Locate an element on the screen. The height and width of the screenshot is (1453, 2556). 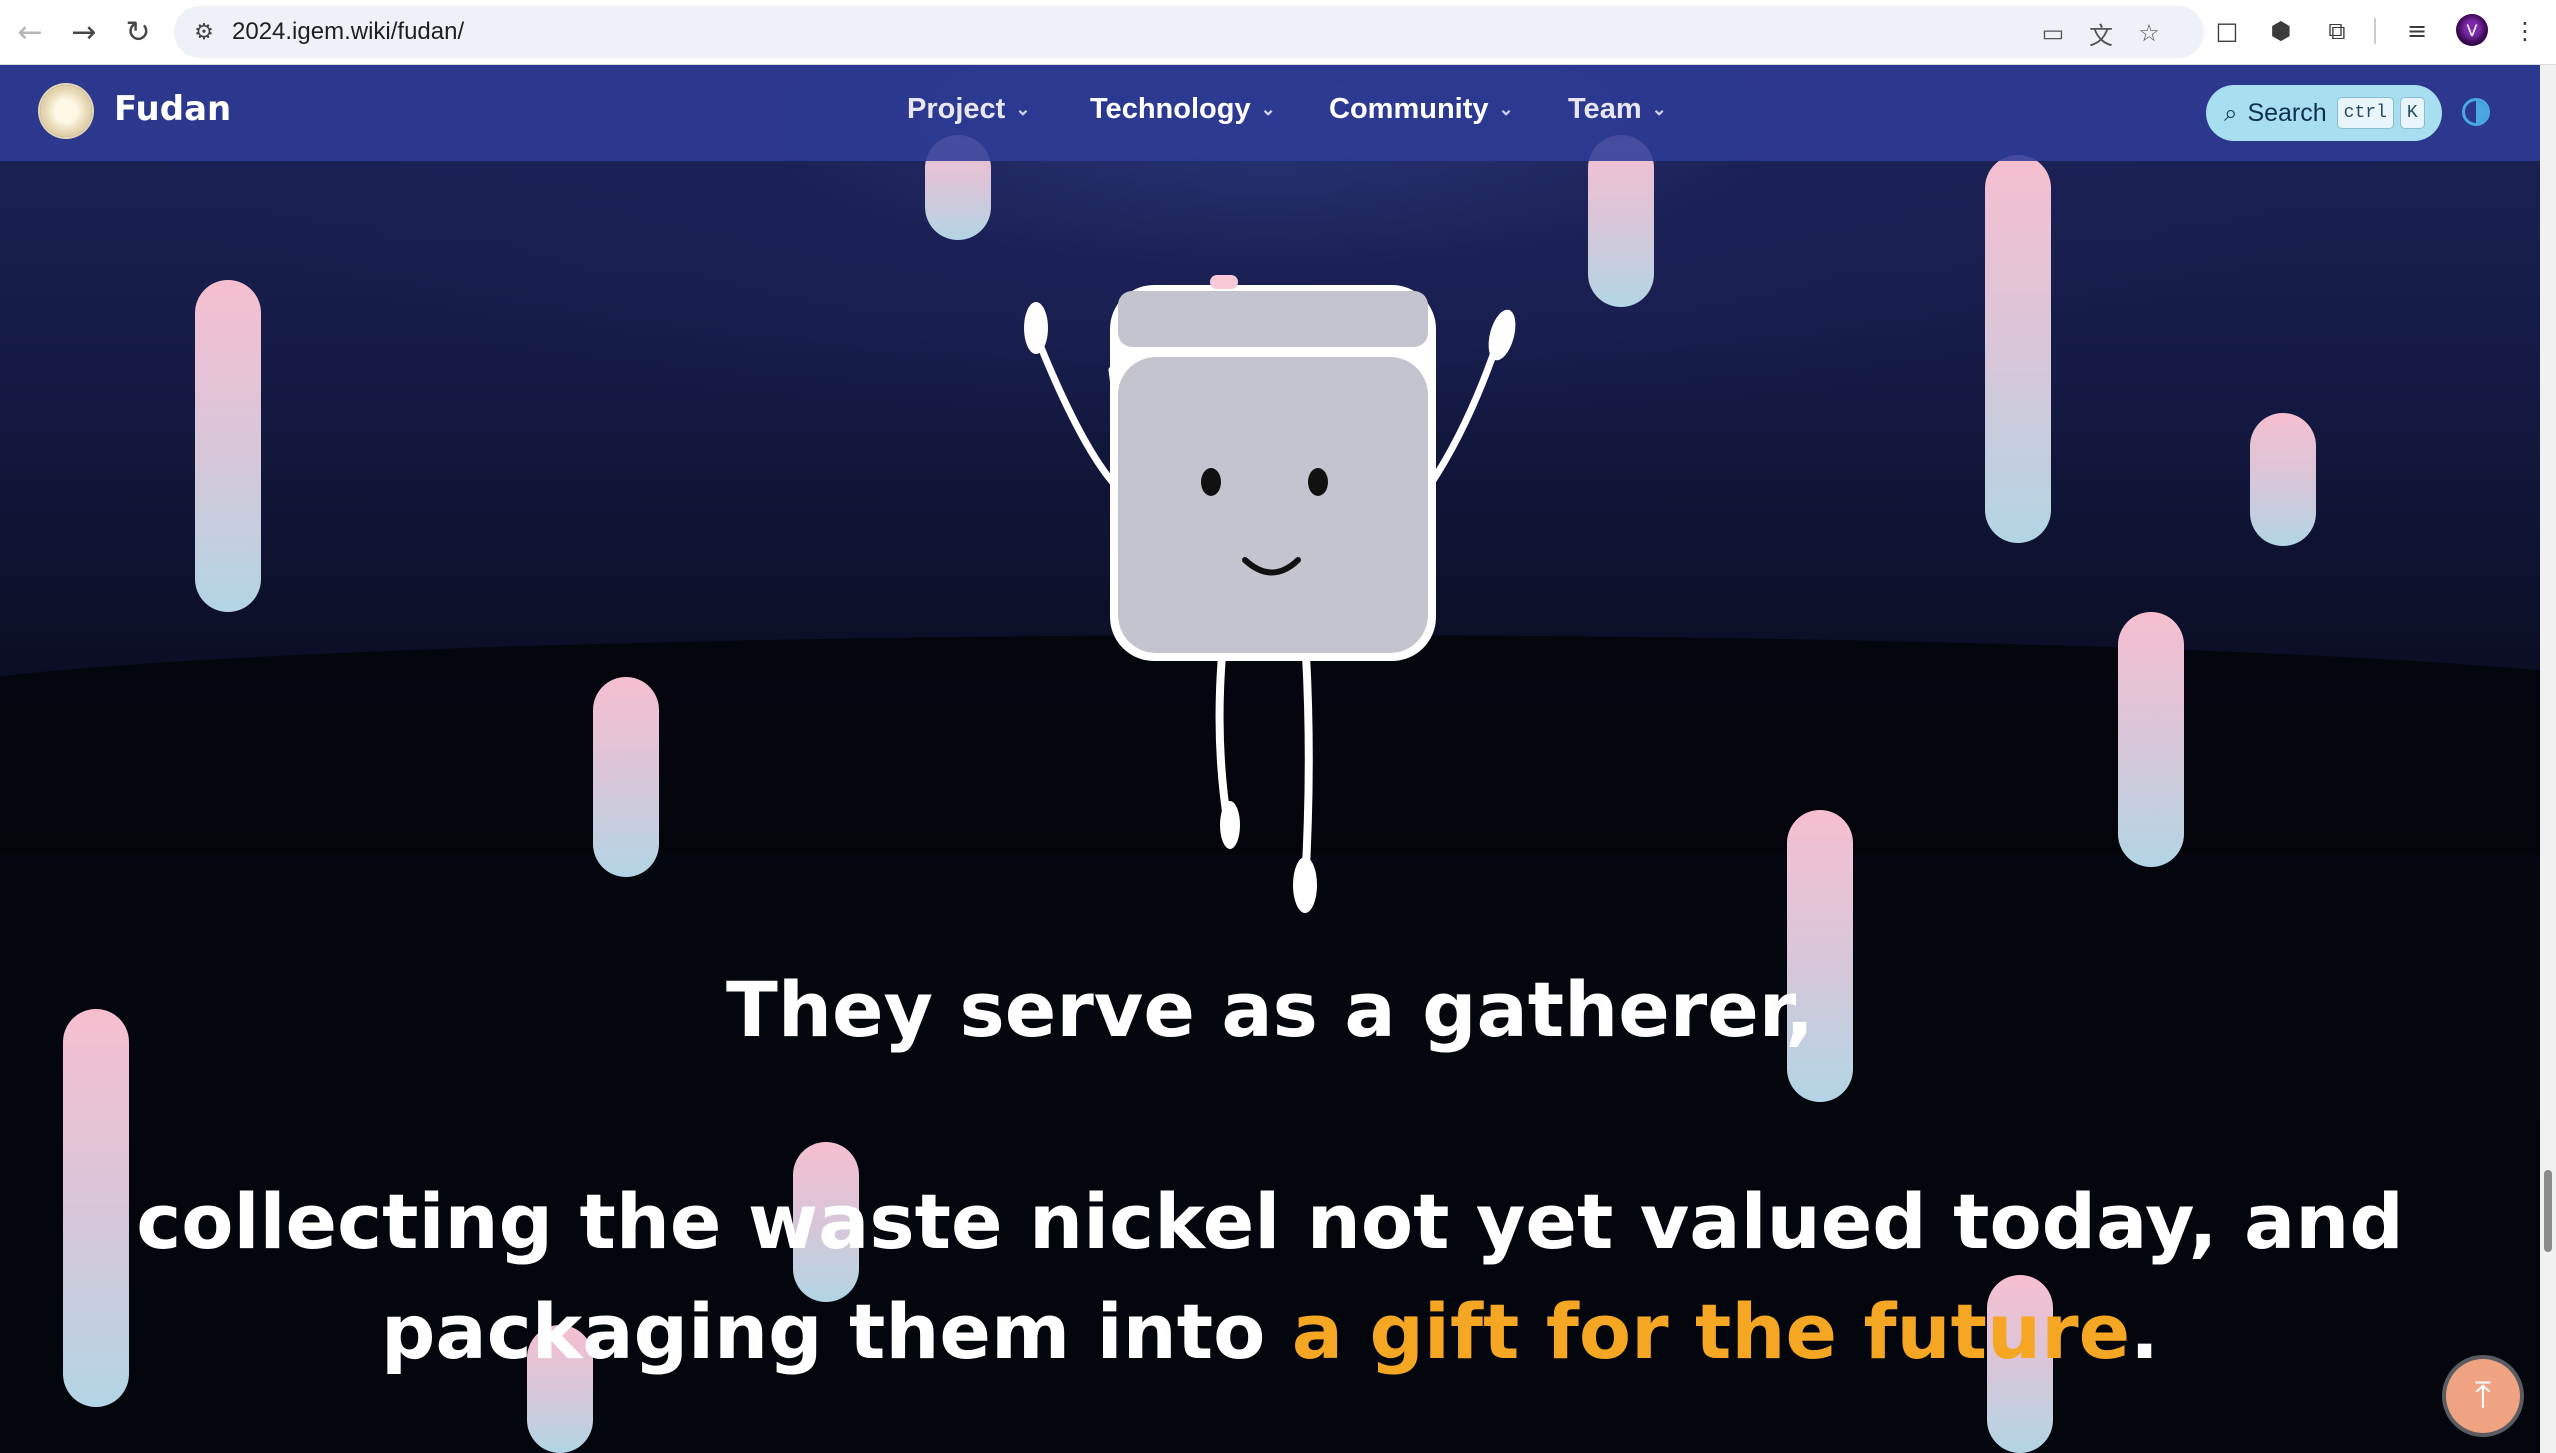
hero-line-1: They serve as a gatherer, is located at coordinates (1270, 1009).